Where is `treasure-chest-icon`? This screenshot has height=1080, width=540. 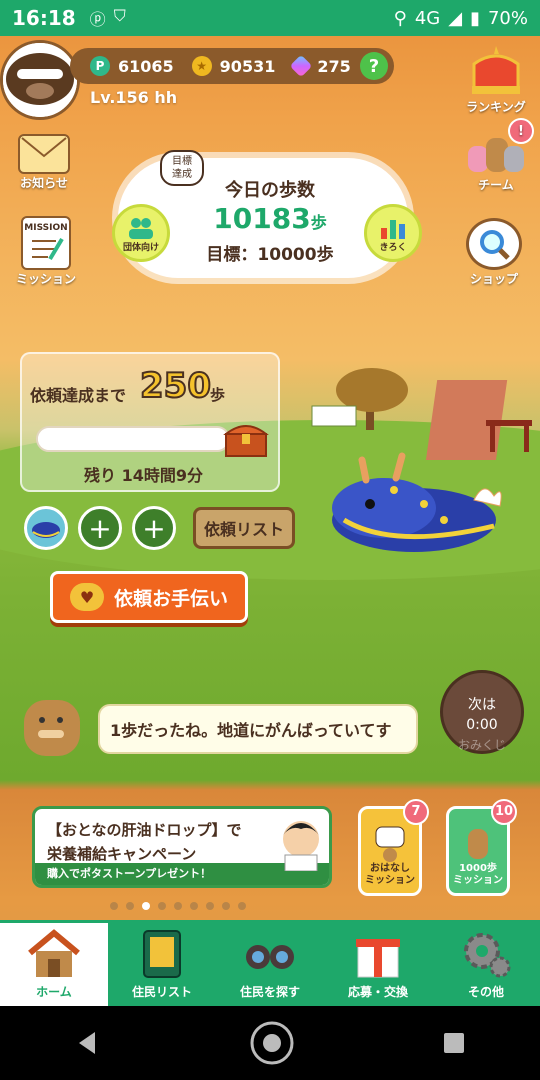 treasure-chest-icon is located at coordinates (246, 438).